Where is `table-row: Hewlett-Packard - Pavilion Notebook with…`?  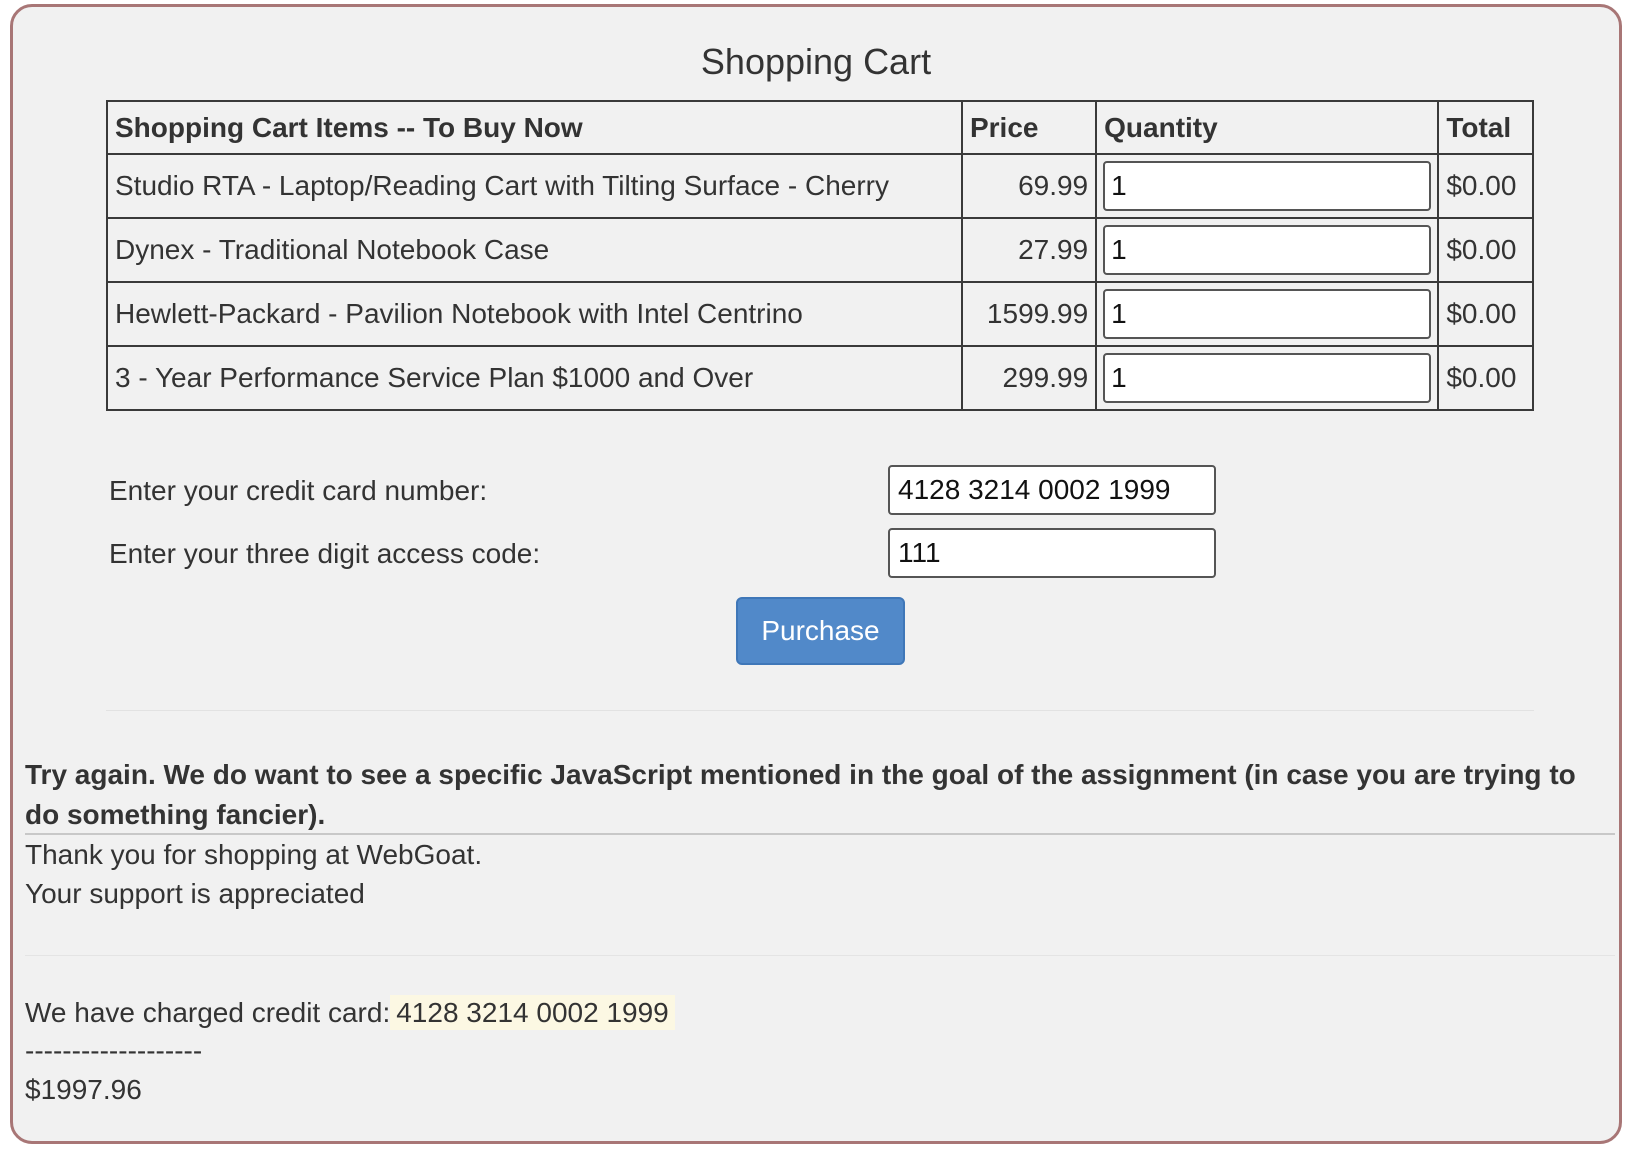
table-row: Hewlett-Packard - Pavilion Notebook with… is located at coordinates (820, 314).